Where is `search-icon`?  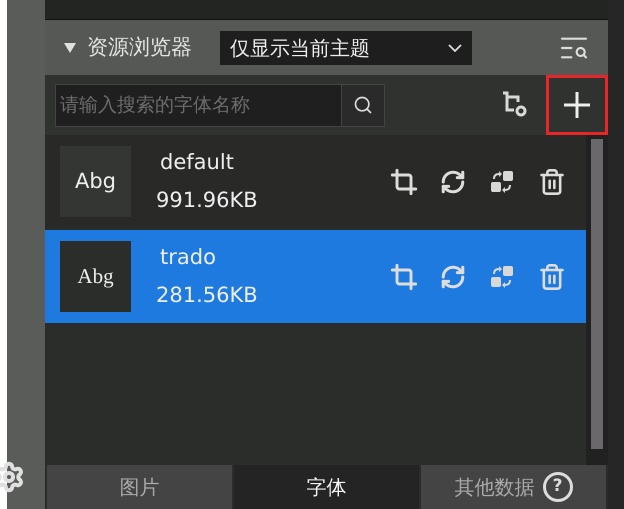 search-icon is located at coordinates (363, 105).